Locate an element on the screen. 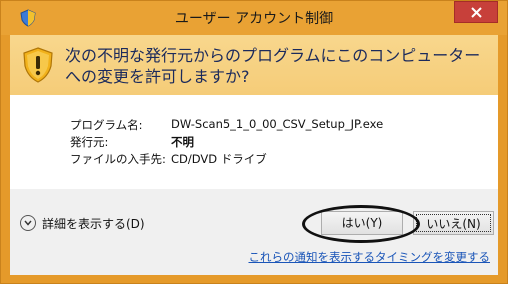  show-details-toggle: 詳細を表示する(D) is located at coordinates (82, 223).